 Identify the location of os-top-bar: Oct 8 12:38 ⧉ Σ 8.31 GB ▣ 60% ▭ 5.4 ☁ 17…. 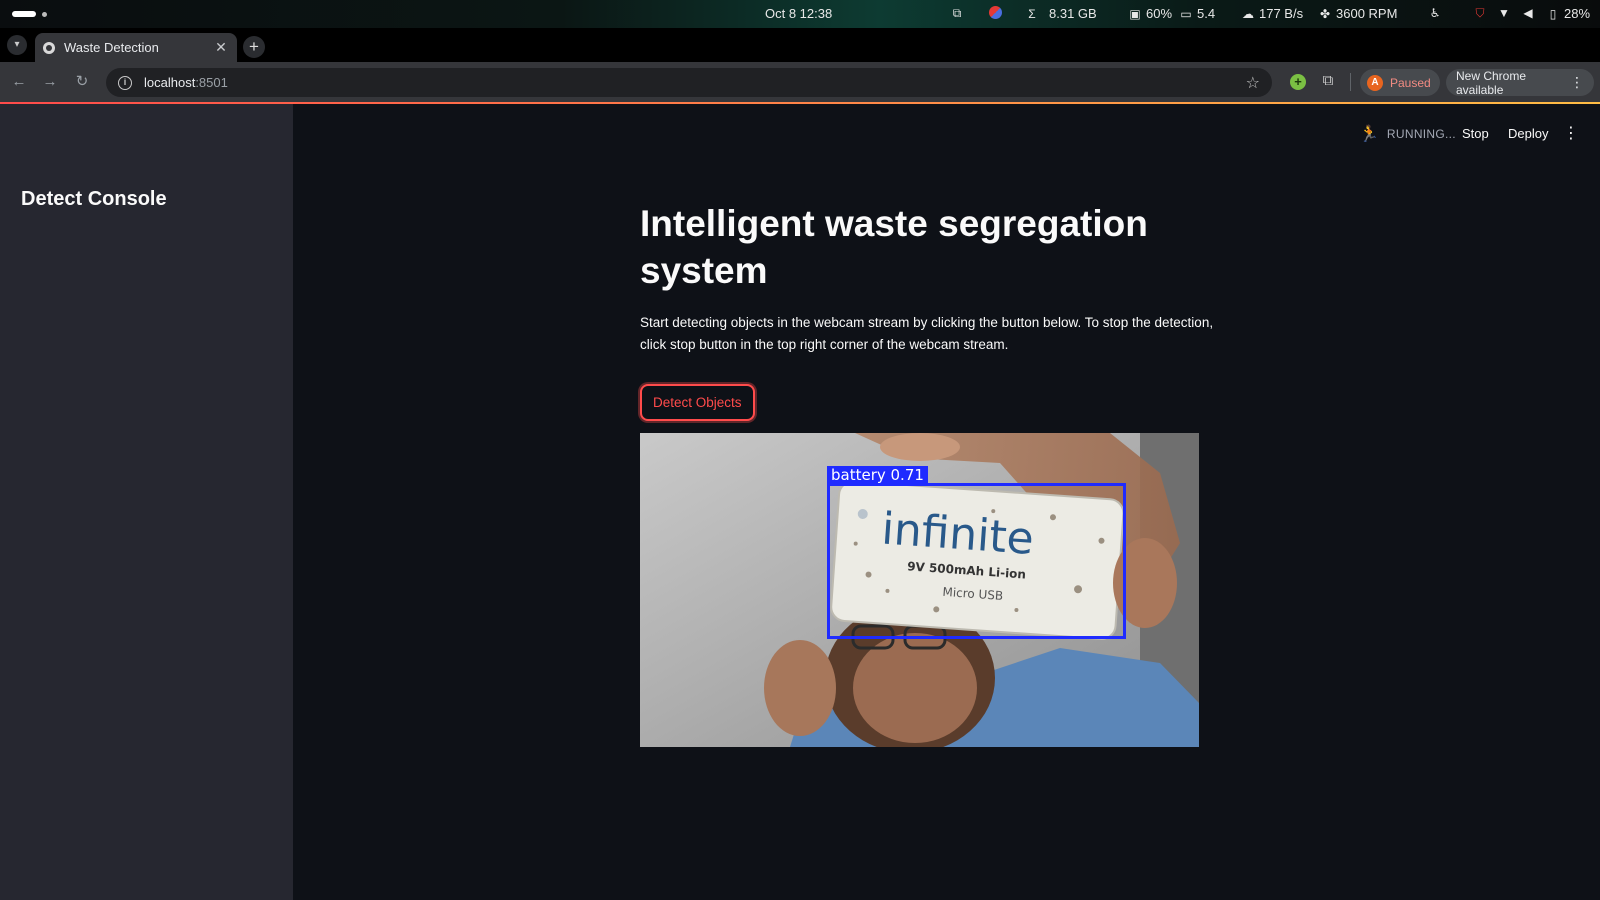
(800, 14).